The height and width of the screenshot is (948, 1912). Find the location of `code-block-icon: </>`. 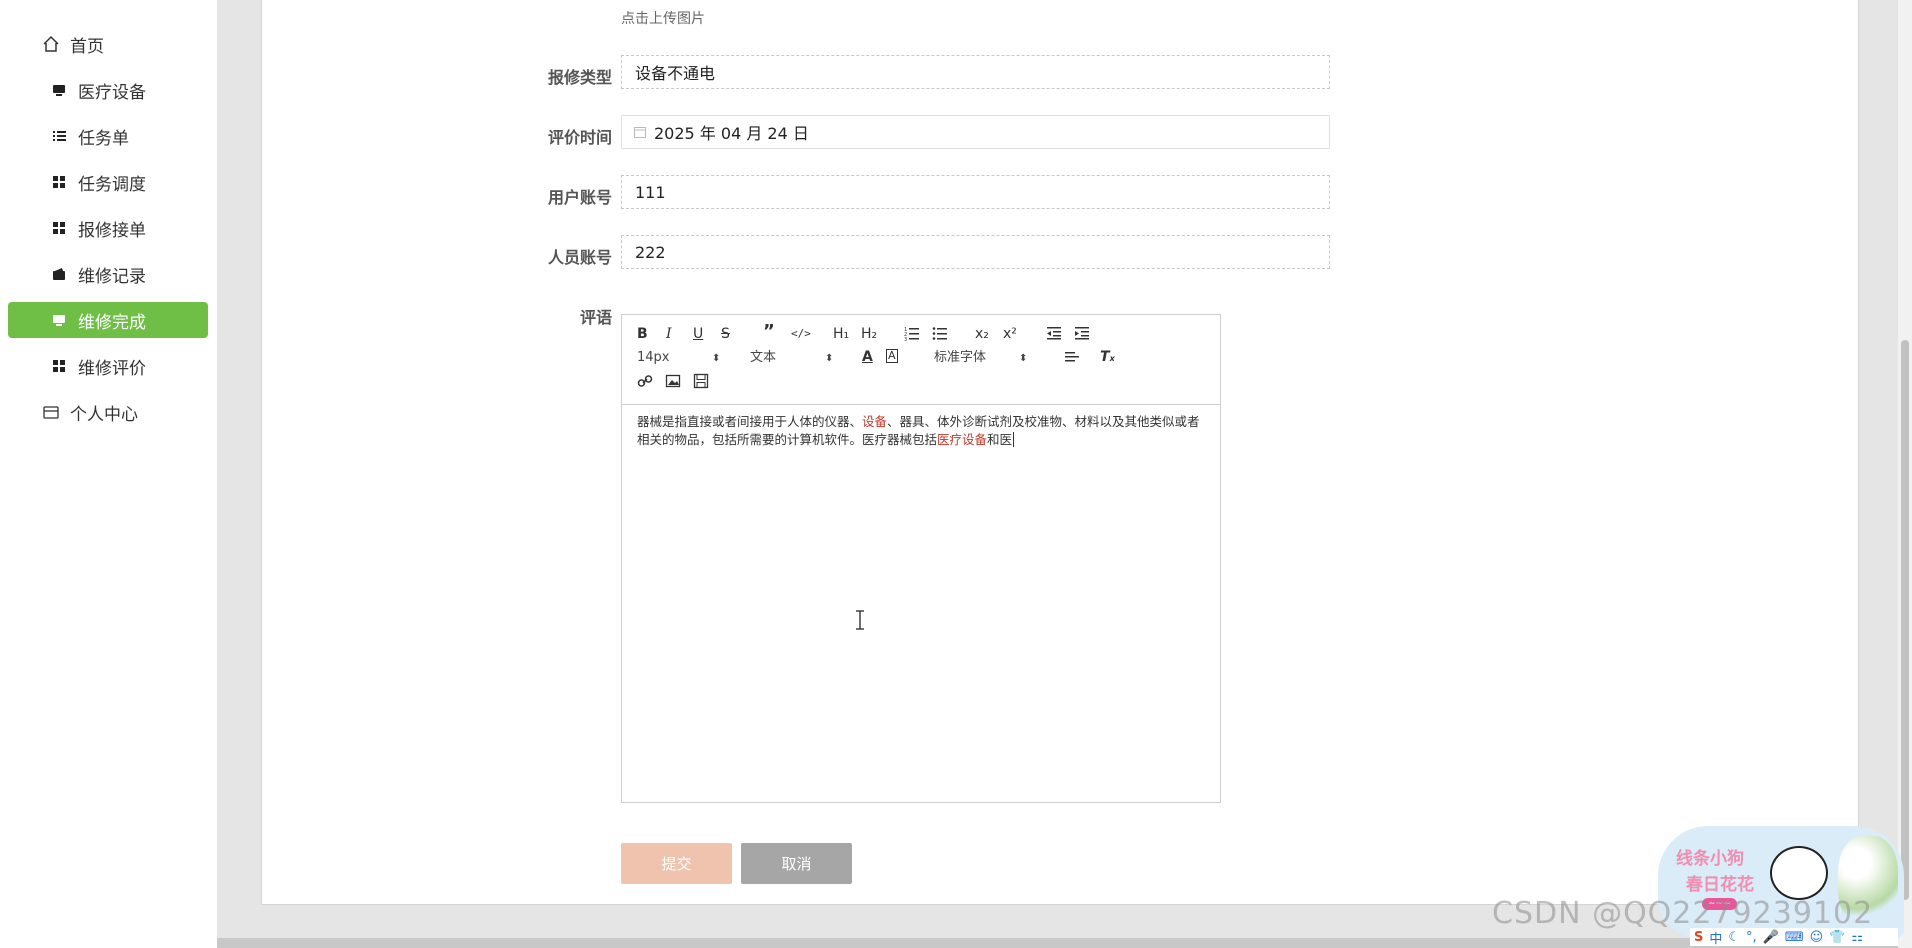

code-block-icon: </> is located at coordinates (801, 334).